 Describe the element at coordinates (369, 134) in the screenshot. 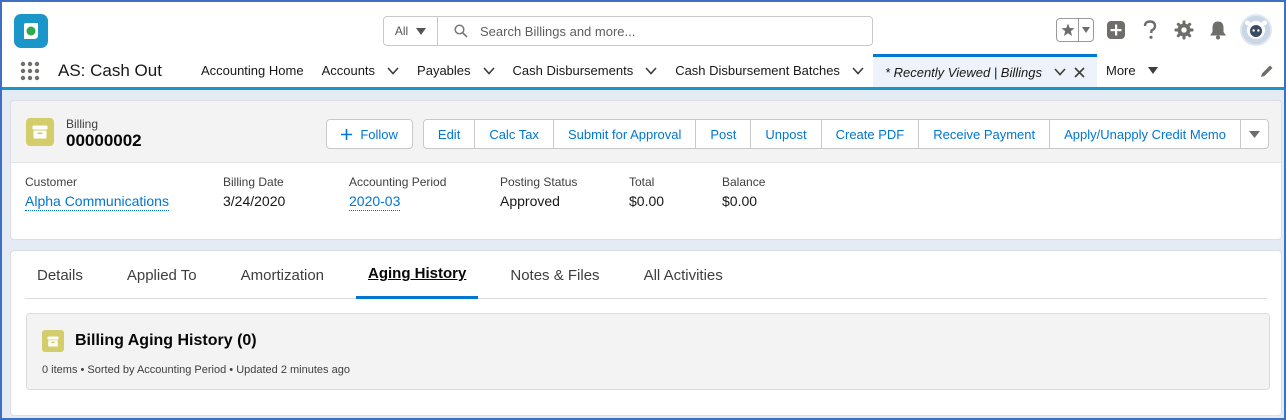

I see `follow-button: Follow` at that location.